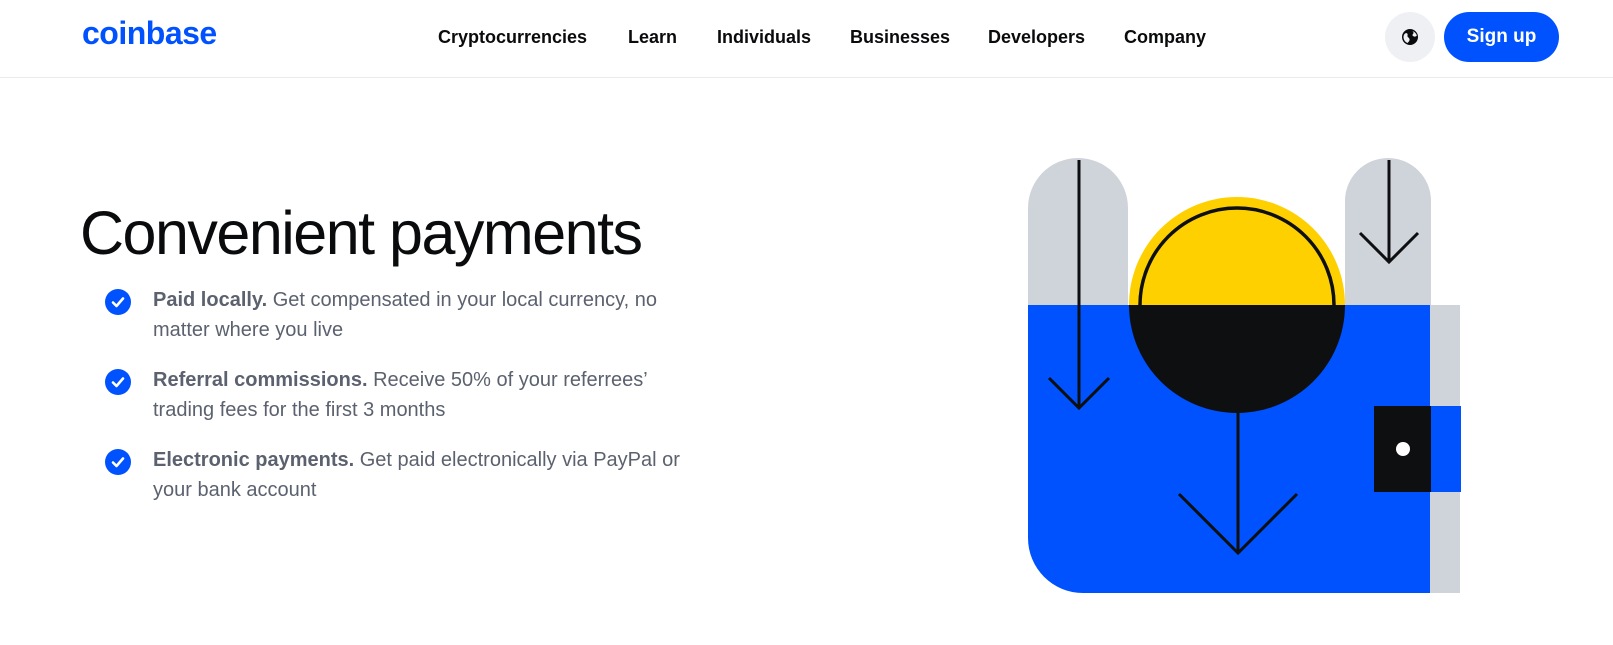 The height and width of the screenshot is (645, 1613). Describe the element at coordinates (254, 460) in the screenshot. I see `feature-title: Electronic payments.` at that location.